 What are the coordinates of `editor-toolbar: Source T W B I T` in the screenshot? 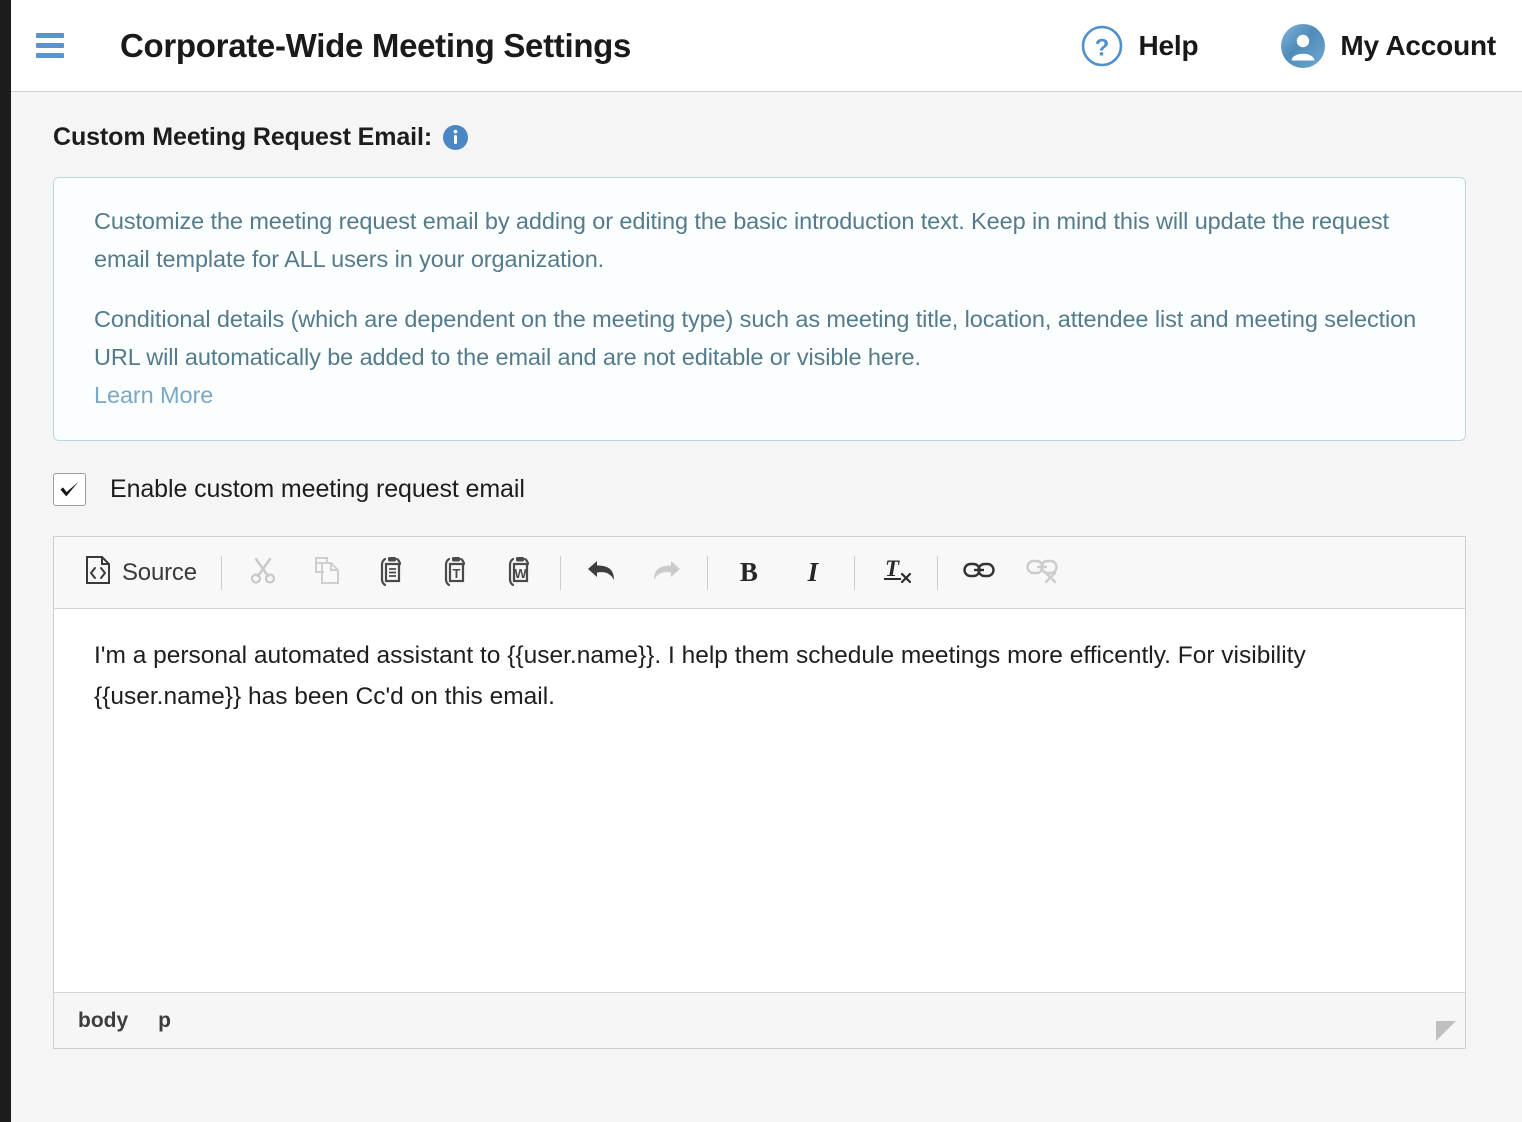 It's located at (759, 573).